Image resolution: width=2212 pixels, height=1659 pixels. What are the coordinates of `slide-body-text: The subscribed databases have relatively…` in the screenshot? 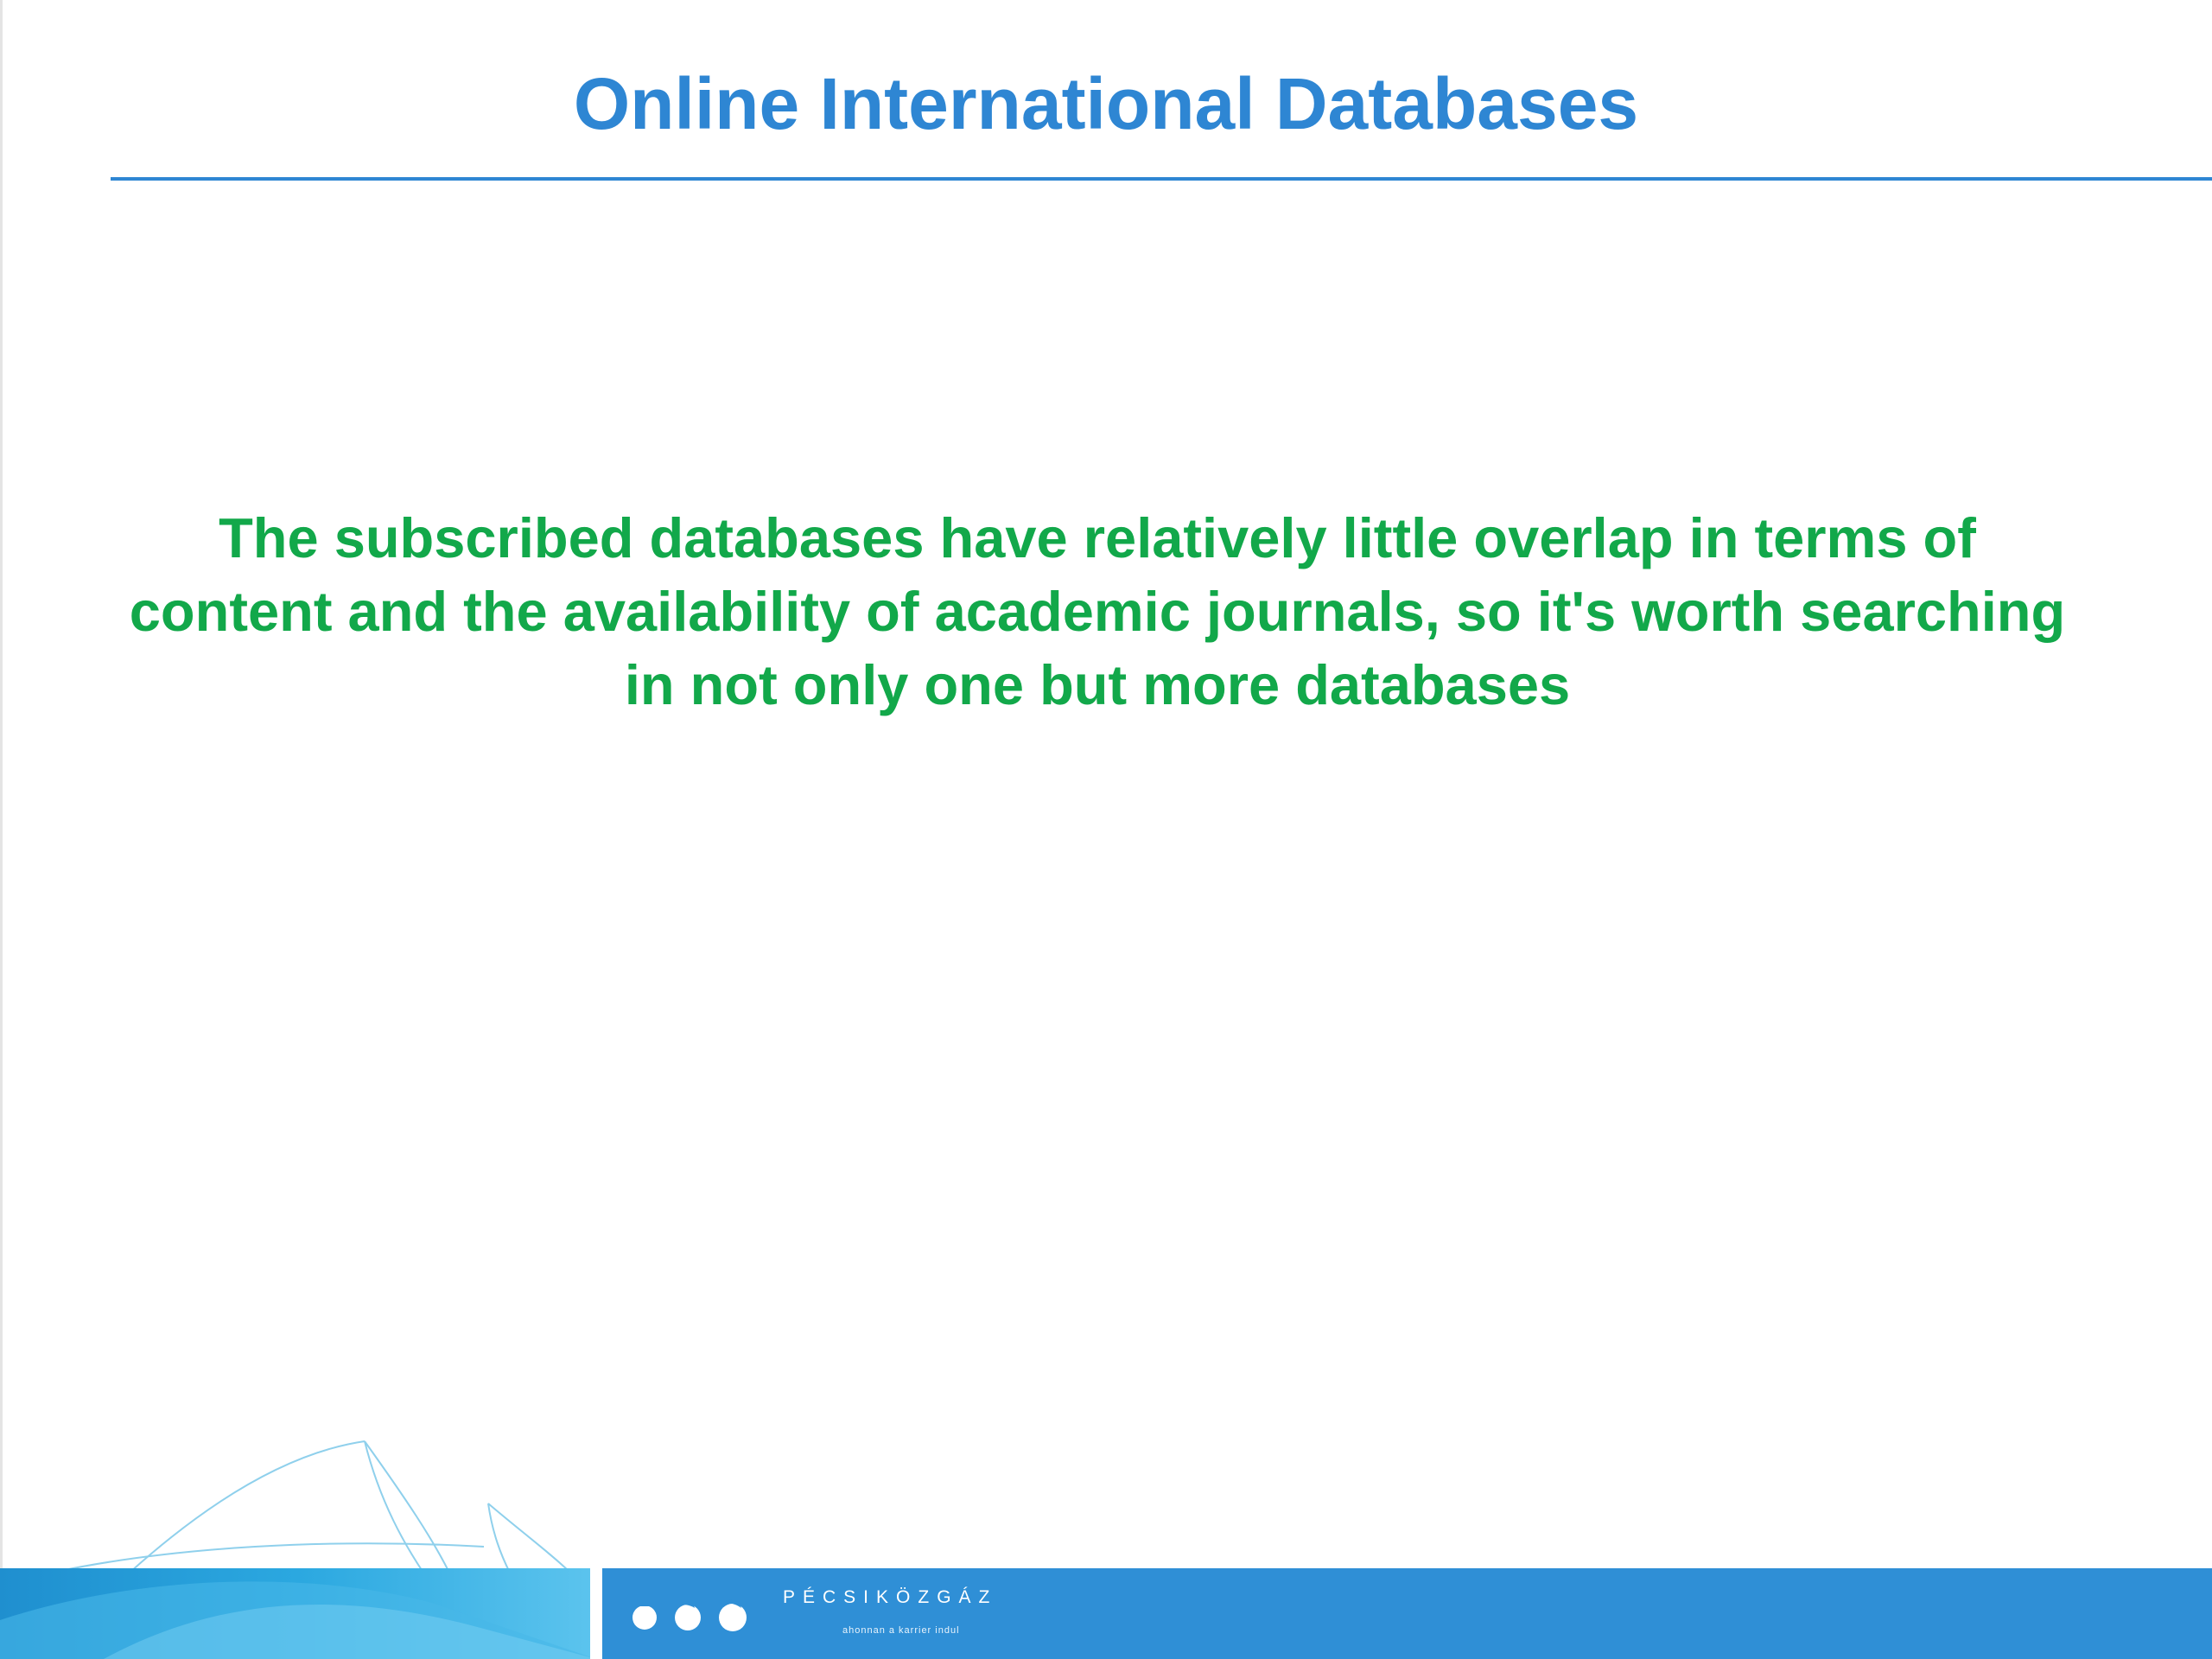 It's located at (1097, 611).